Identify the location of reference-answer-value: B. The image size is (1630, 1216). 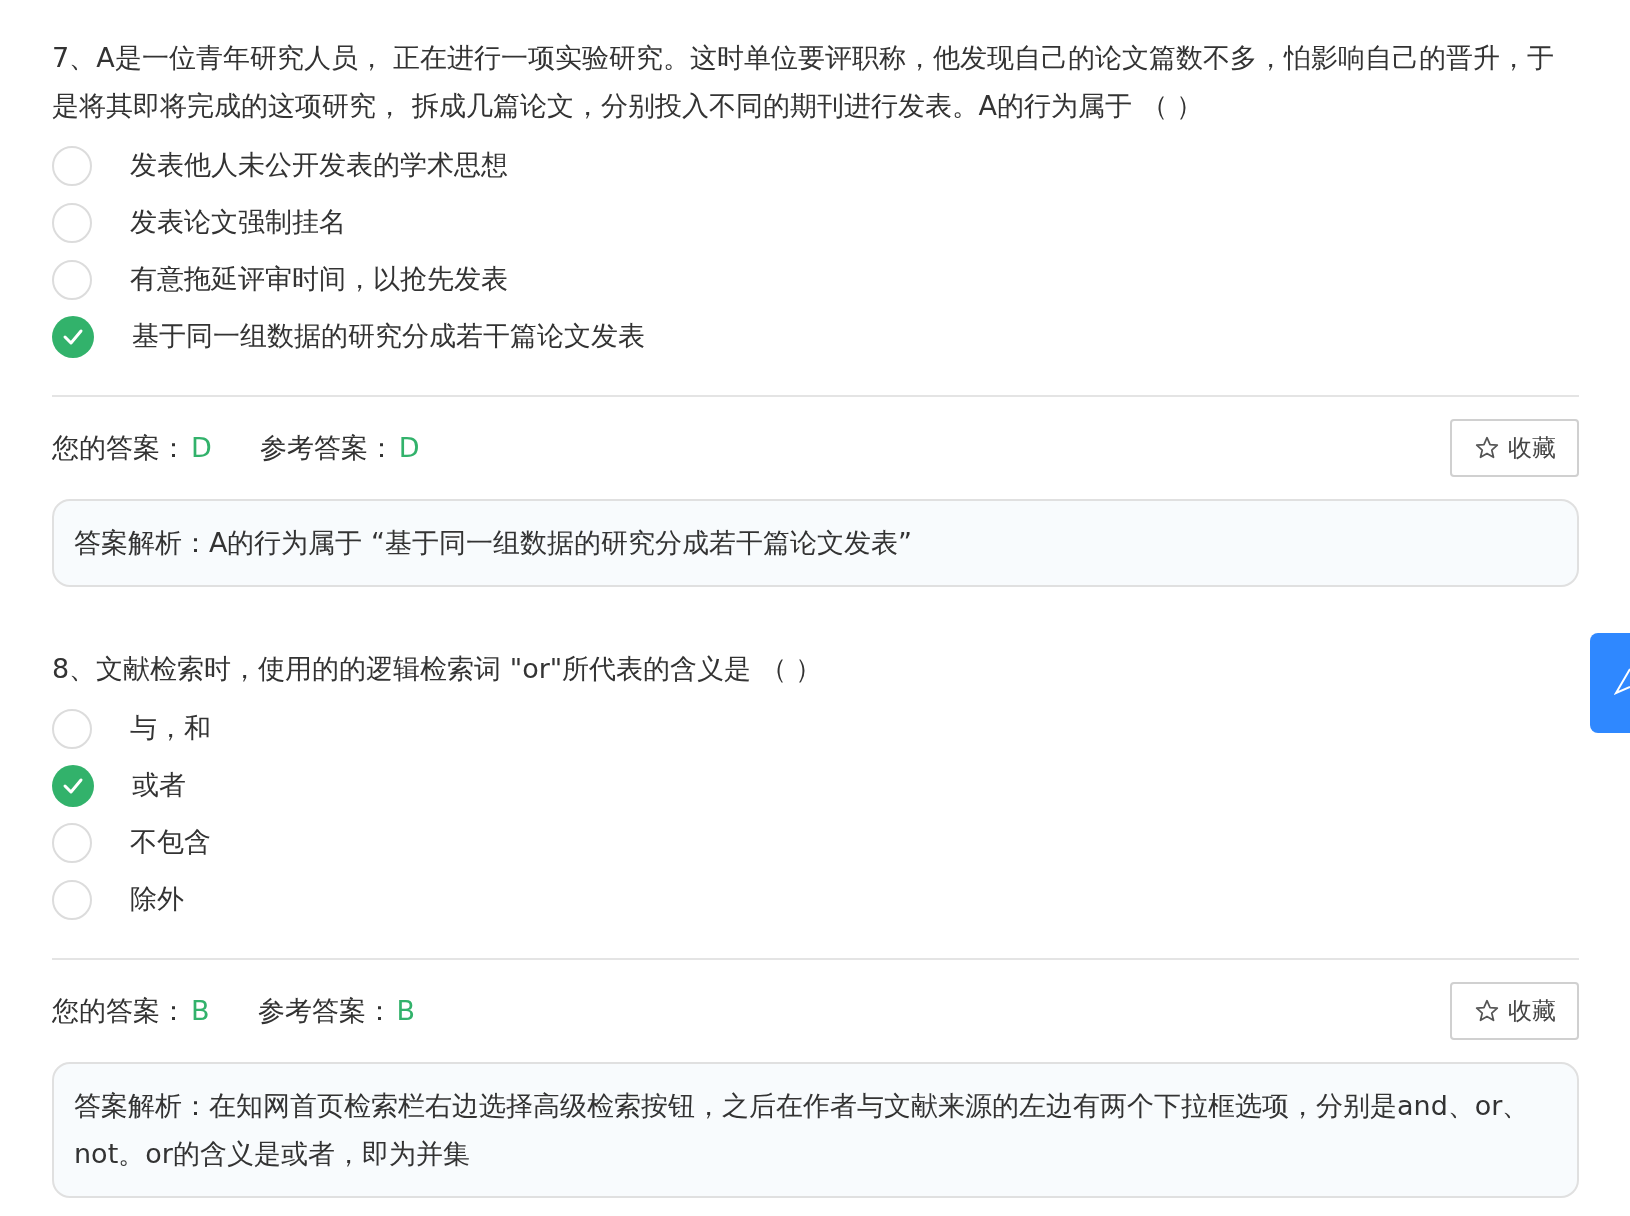
(406, 1010).